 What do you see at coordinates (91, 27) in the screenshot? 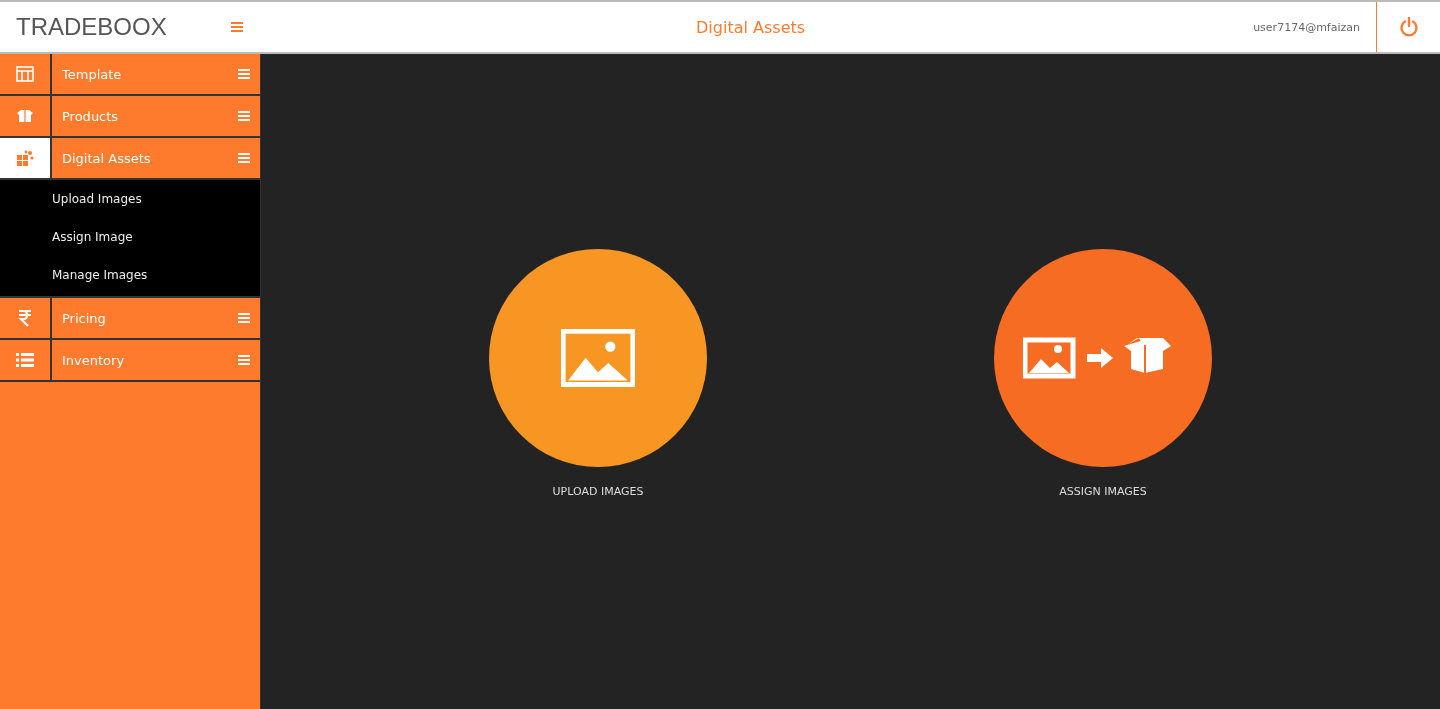
I see `brand-logo: TRADEBOOX` at bounding box center [91, 27].